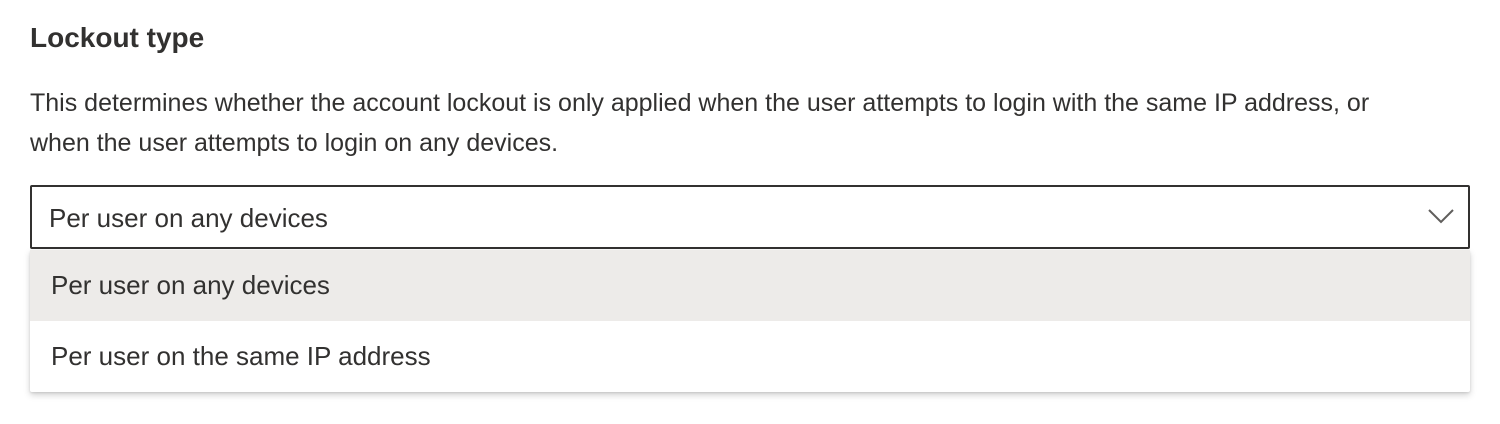 The image size is (1500, 424). I want to click on lockout-type-dropdown: Per user on any devices, so click(750, 217).